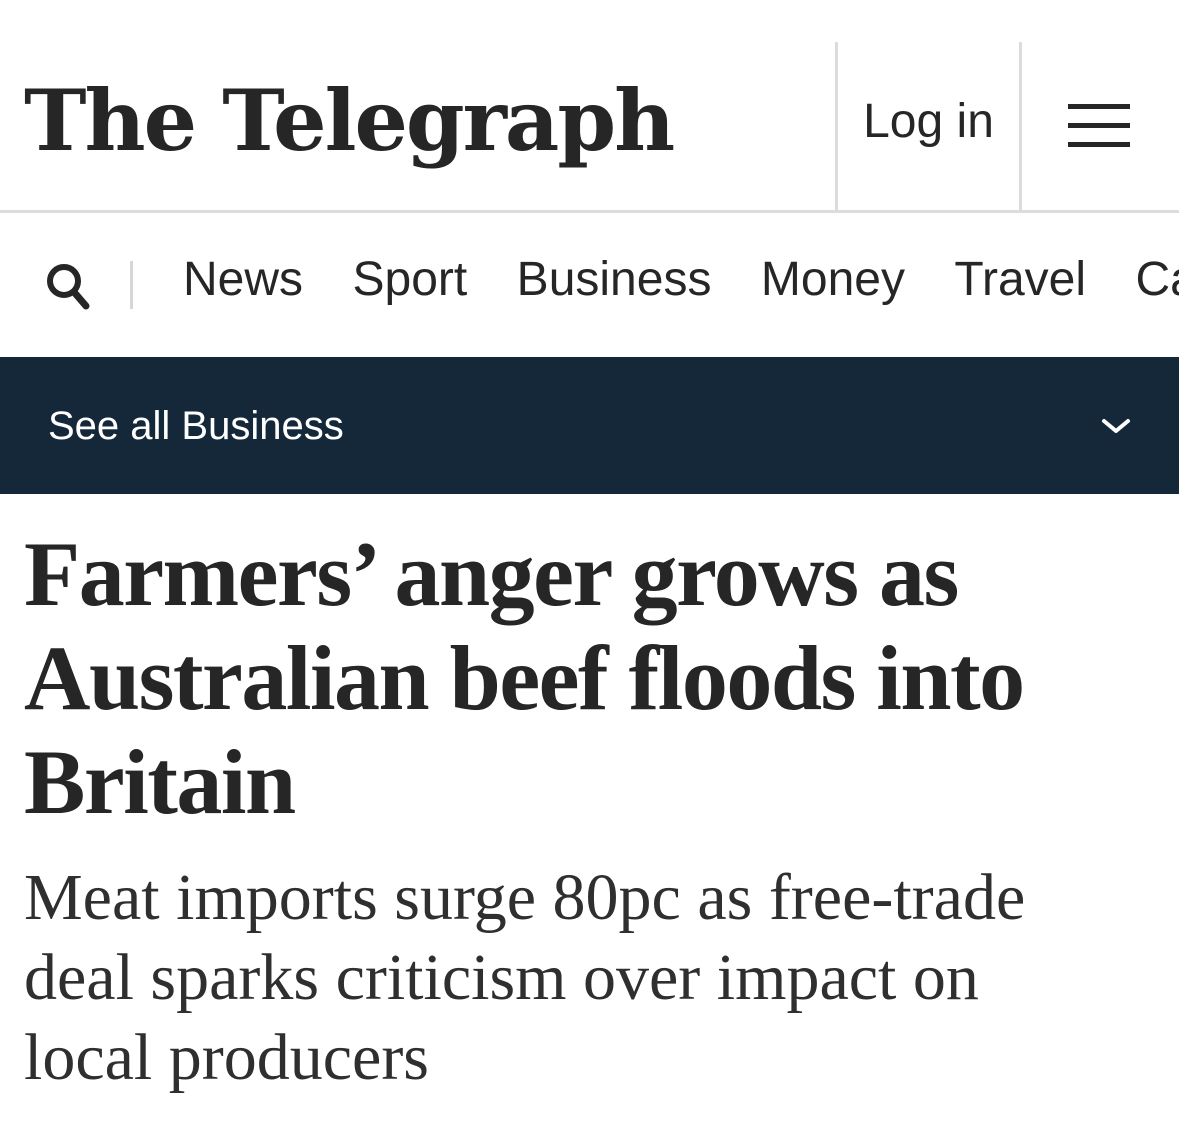  Describe the element at coordinates (131, 285) in the screenshot. I see `nav-separator` at that location.